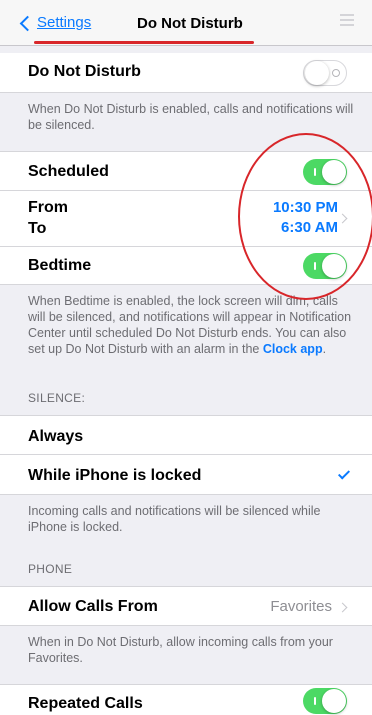 The width and height of the screenshot is (372, 715). I want to click on allow-calls-label: Allow Calls From, so click(93, 606).